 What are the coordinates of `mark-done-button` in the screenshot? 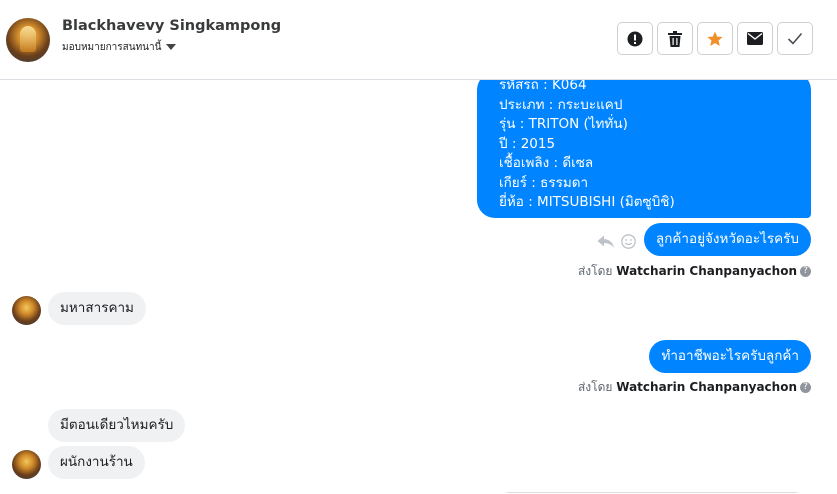 It's located at (795, 38).